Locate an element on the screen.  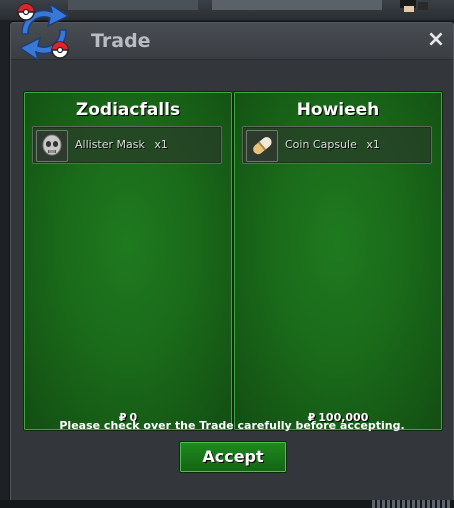
player-name: Zodiacfalls is located at coordinates (128, 110).